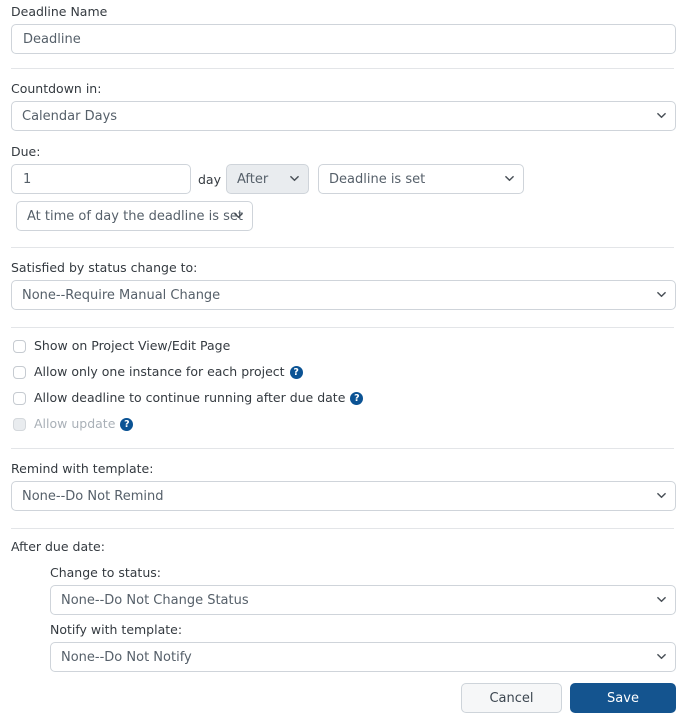 Image resolution: width=688 pixels, height=727 pixels. I want to click on due-anchor-select: Deadline is set, so click(421, 179).